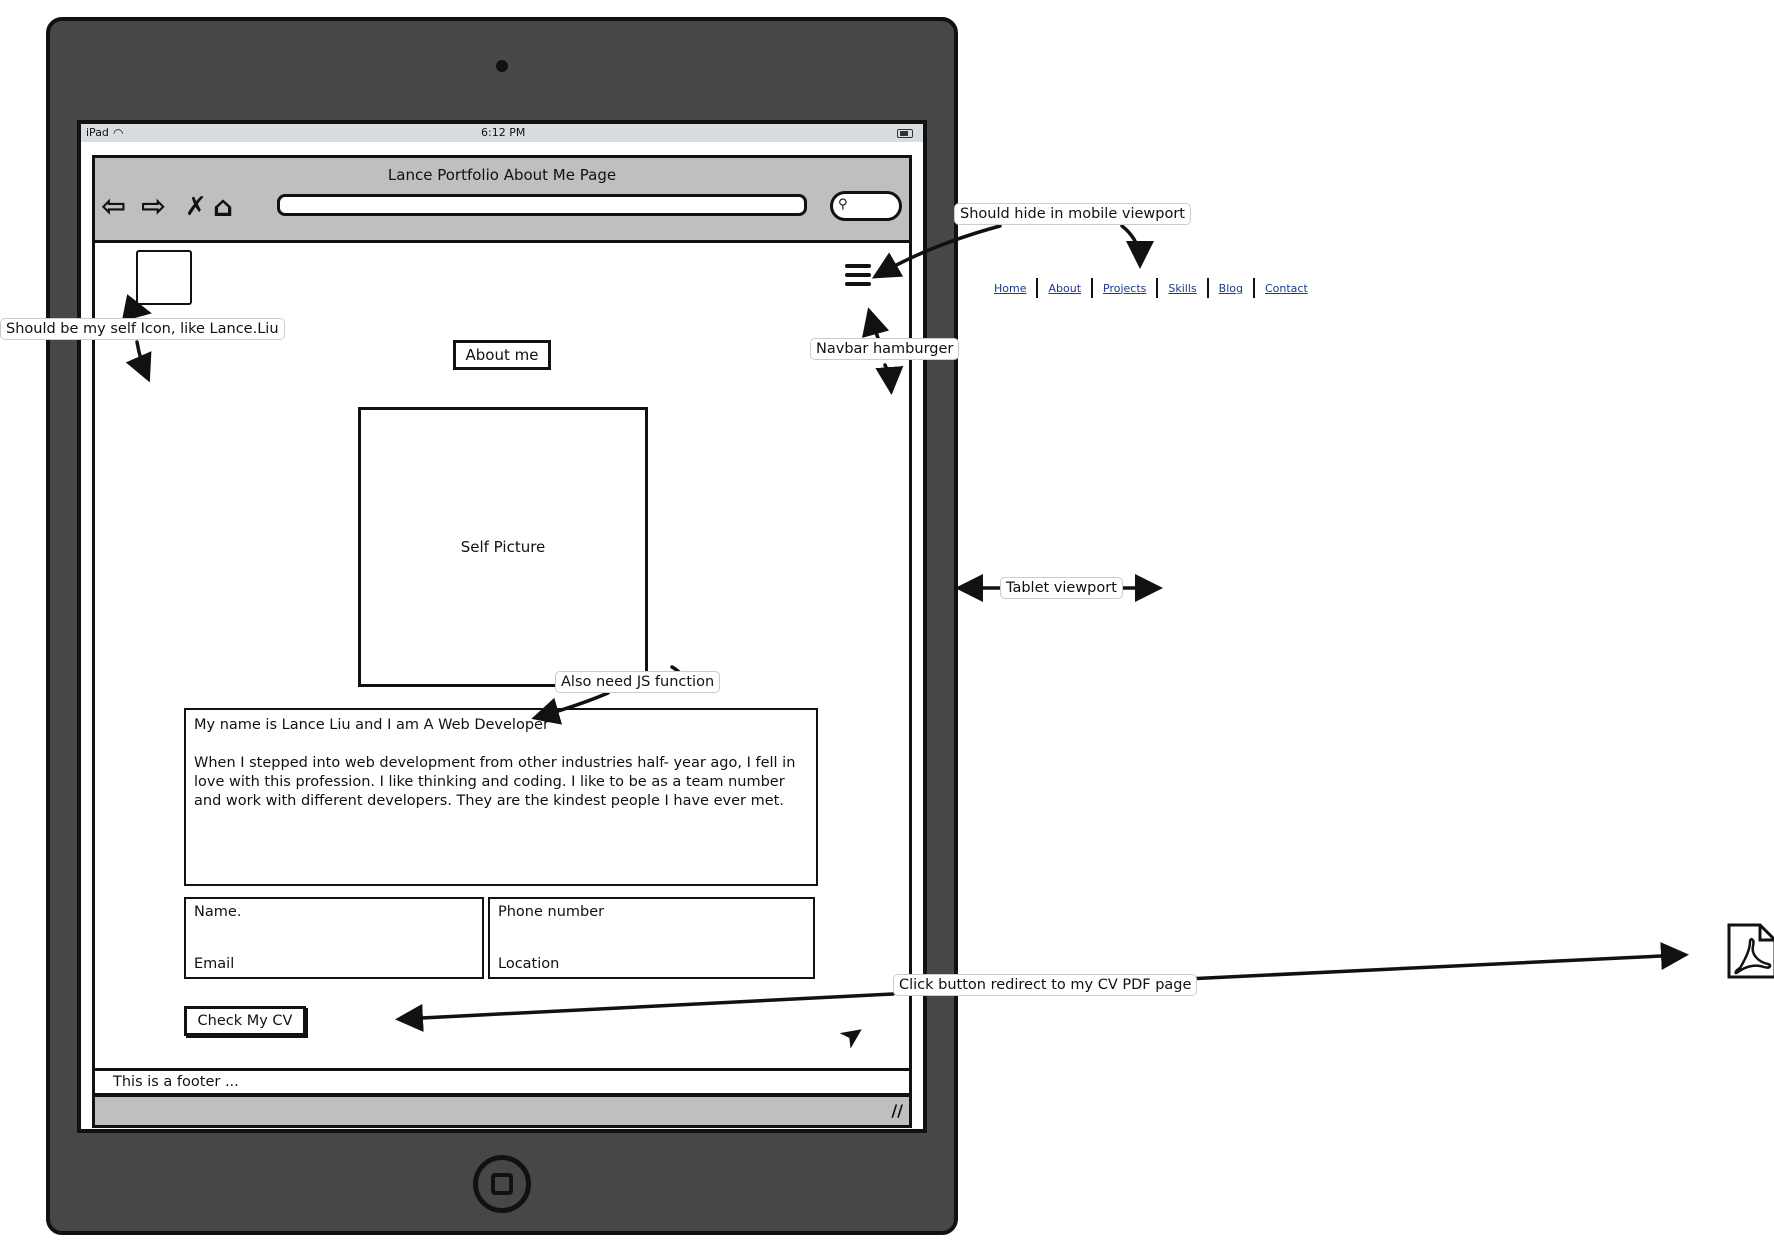 The image size is (1774, 1250). What do you see at coordinates (1436, 961) in the screenshot?
I see `arrow-cv-pdf` at bounding box center [1436, 961].